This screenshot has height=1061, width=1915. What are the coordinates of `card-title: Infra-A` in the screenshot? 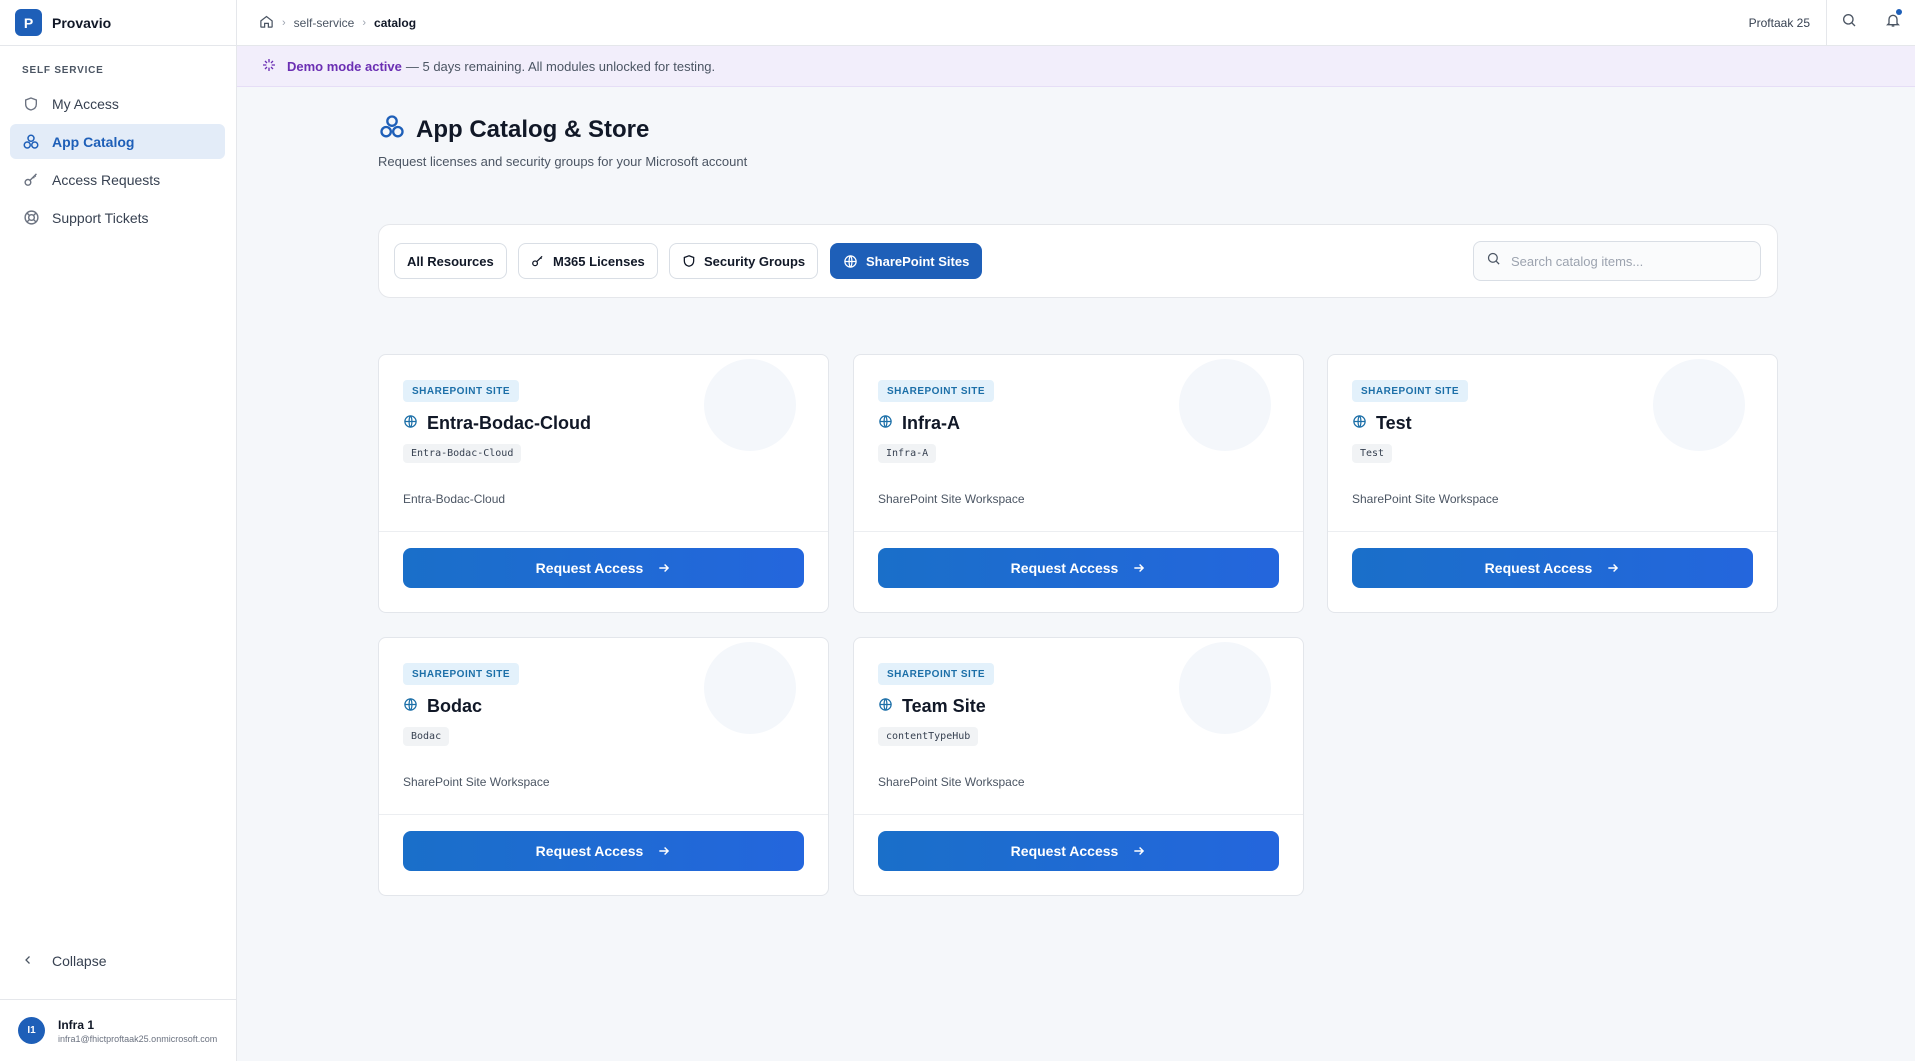 It's located at (931, 423).